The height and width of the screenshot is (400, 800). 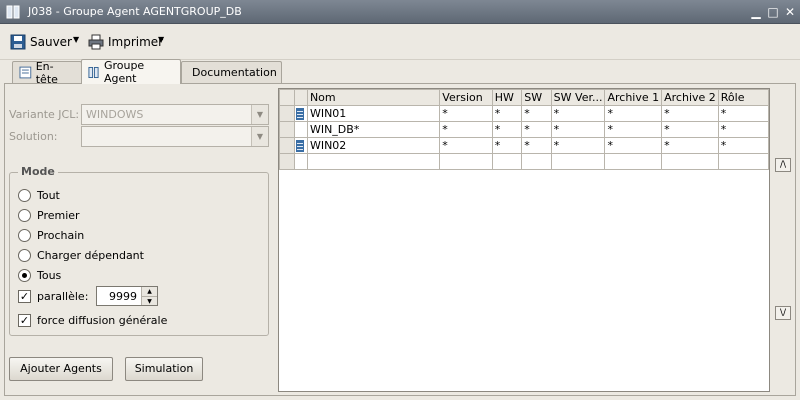 What do you see at coordinates (783, 313) in the screenshot?
I see `move-down-icon: \/` at bounding box center [783, 313].